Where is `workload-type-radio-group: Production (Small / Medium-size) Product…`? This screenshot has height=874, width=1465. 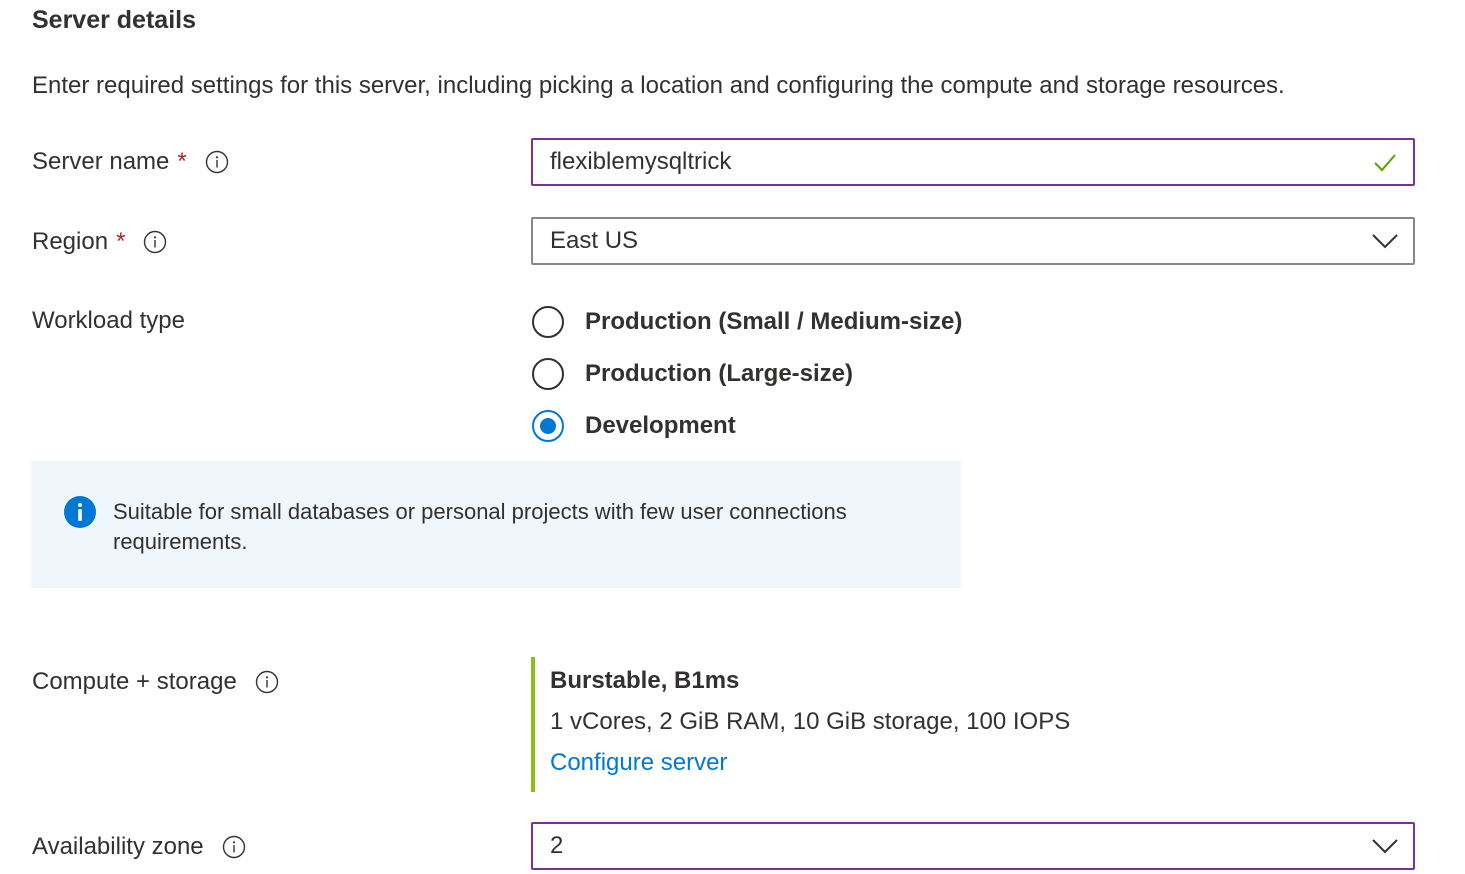 workload-type-radio-group: Production (Small / Medium-size) Product… is located at coordinates (747, 374).